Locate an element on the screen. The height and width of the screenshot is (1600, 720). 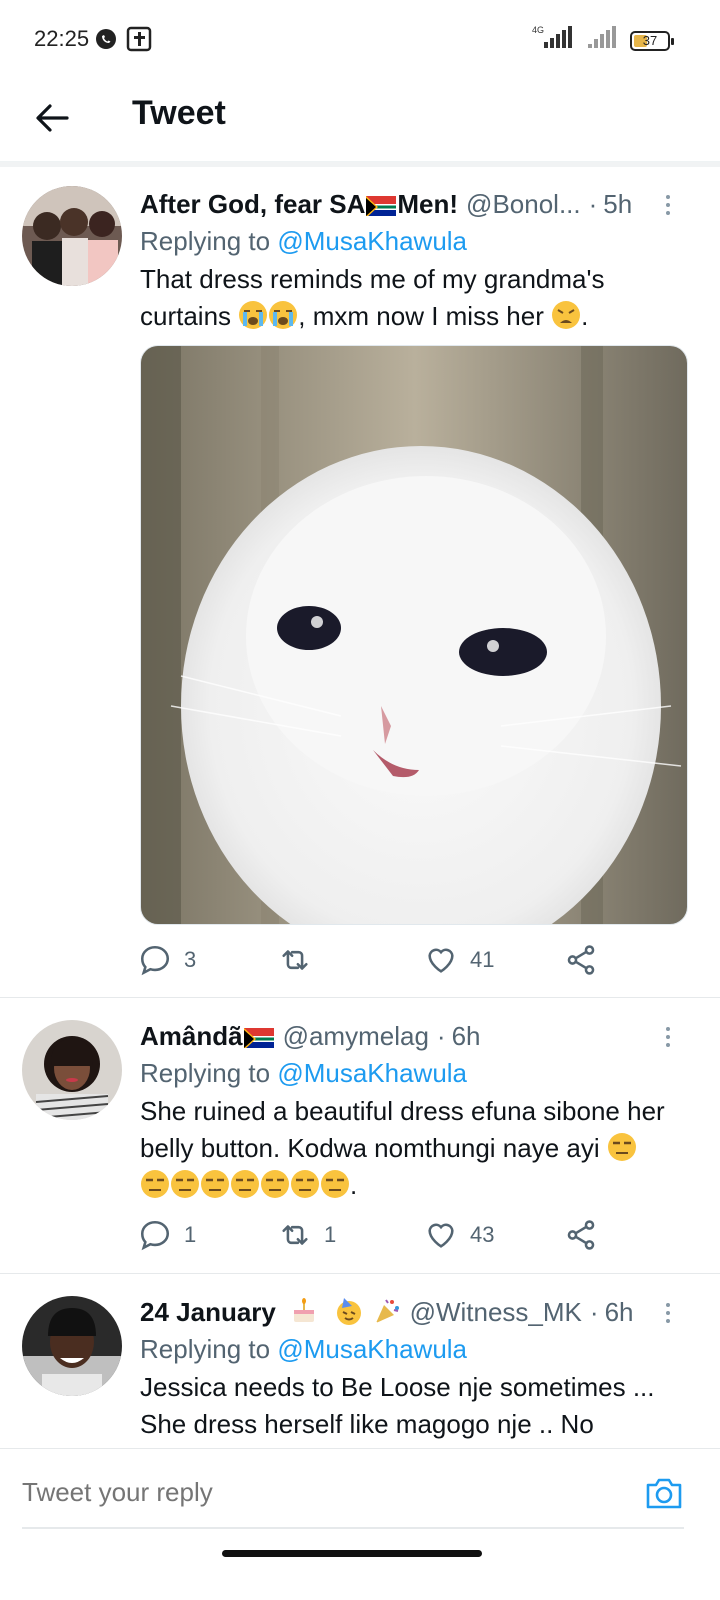
user-name: 24 January is located at coordinates (271, 1312).